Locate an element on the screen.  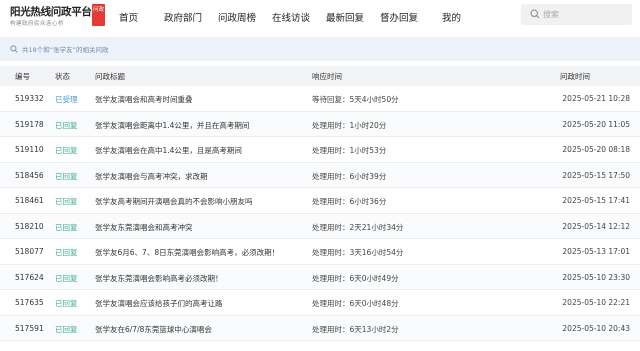
petition-date: 2025-05-20 11:05 is located at coordinates (596, 124).